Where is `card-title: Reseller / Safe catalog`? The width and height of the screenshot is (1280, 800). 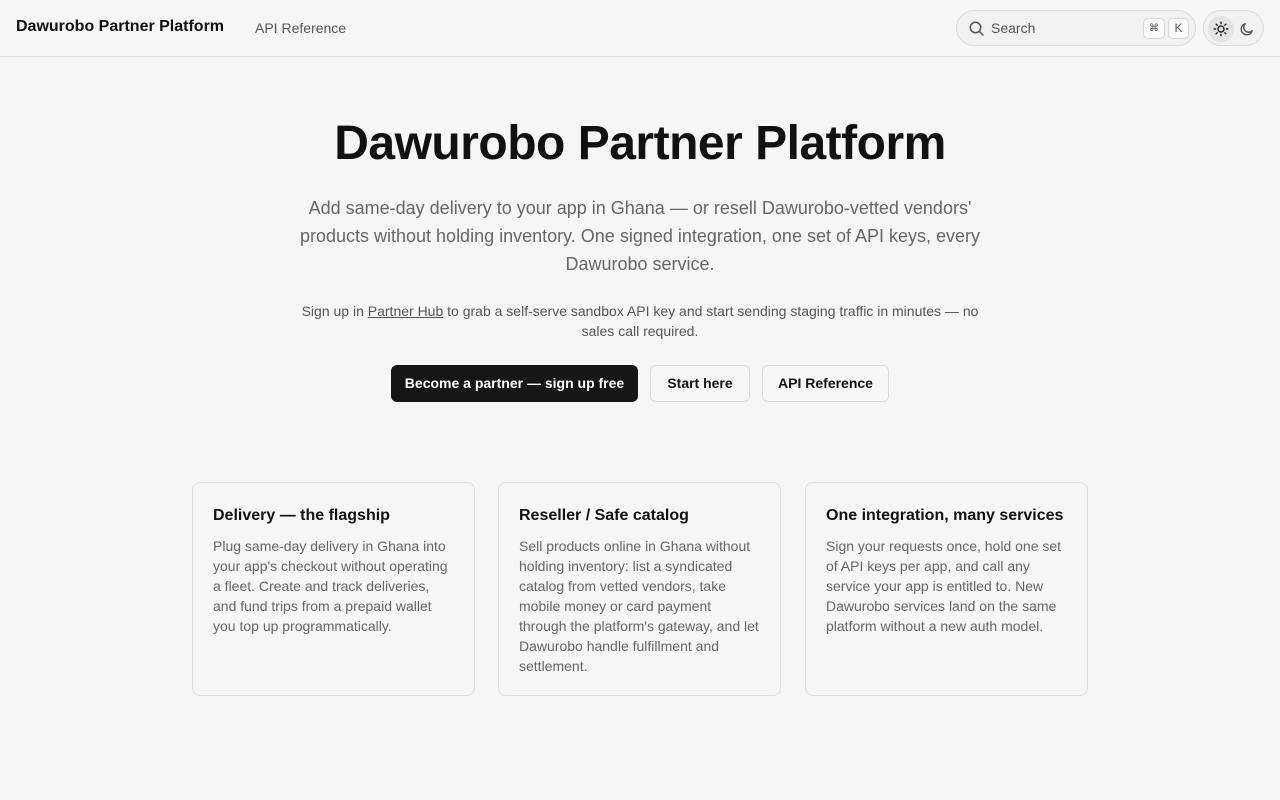 card-title: Reseller / Safe catalog is located at coordinates (604, 515).